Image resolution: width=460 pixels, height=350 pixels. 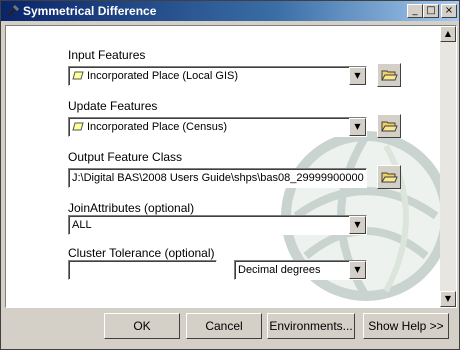 What do you see at coordinates (448, 34) in the screenshot?
I see `scroll-up-arrow-icon: ▲` at bounding box center [448, 34].